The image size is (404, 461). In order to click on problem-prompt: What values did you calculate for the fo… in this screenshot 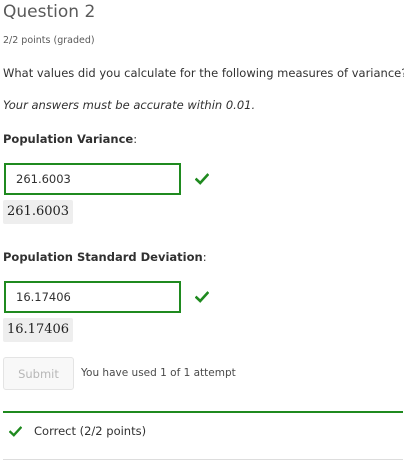, I will do `click(203, 73)`.